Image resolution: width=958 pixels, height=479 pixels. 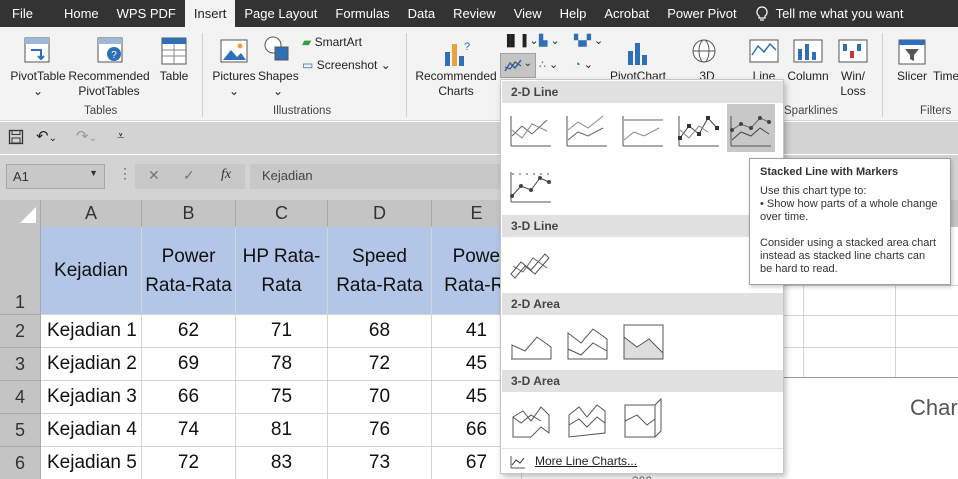 I want to click on undo-icon: ↶⌄, so click(x=46, y=136).